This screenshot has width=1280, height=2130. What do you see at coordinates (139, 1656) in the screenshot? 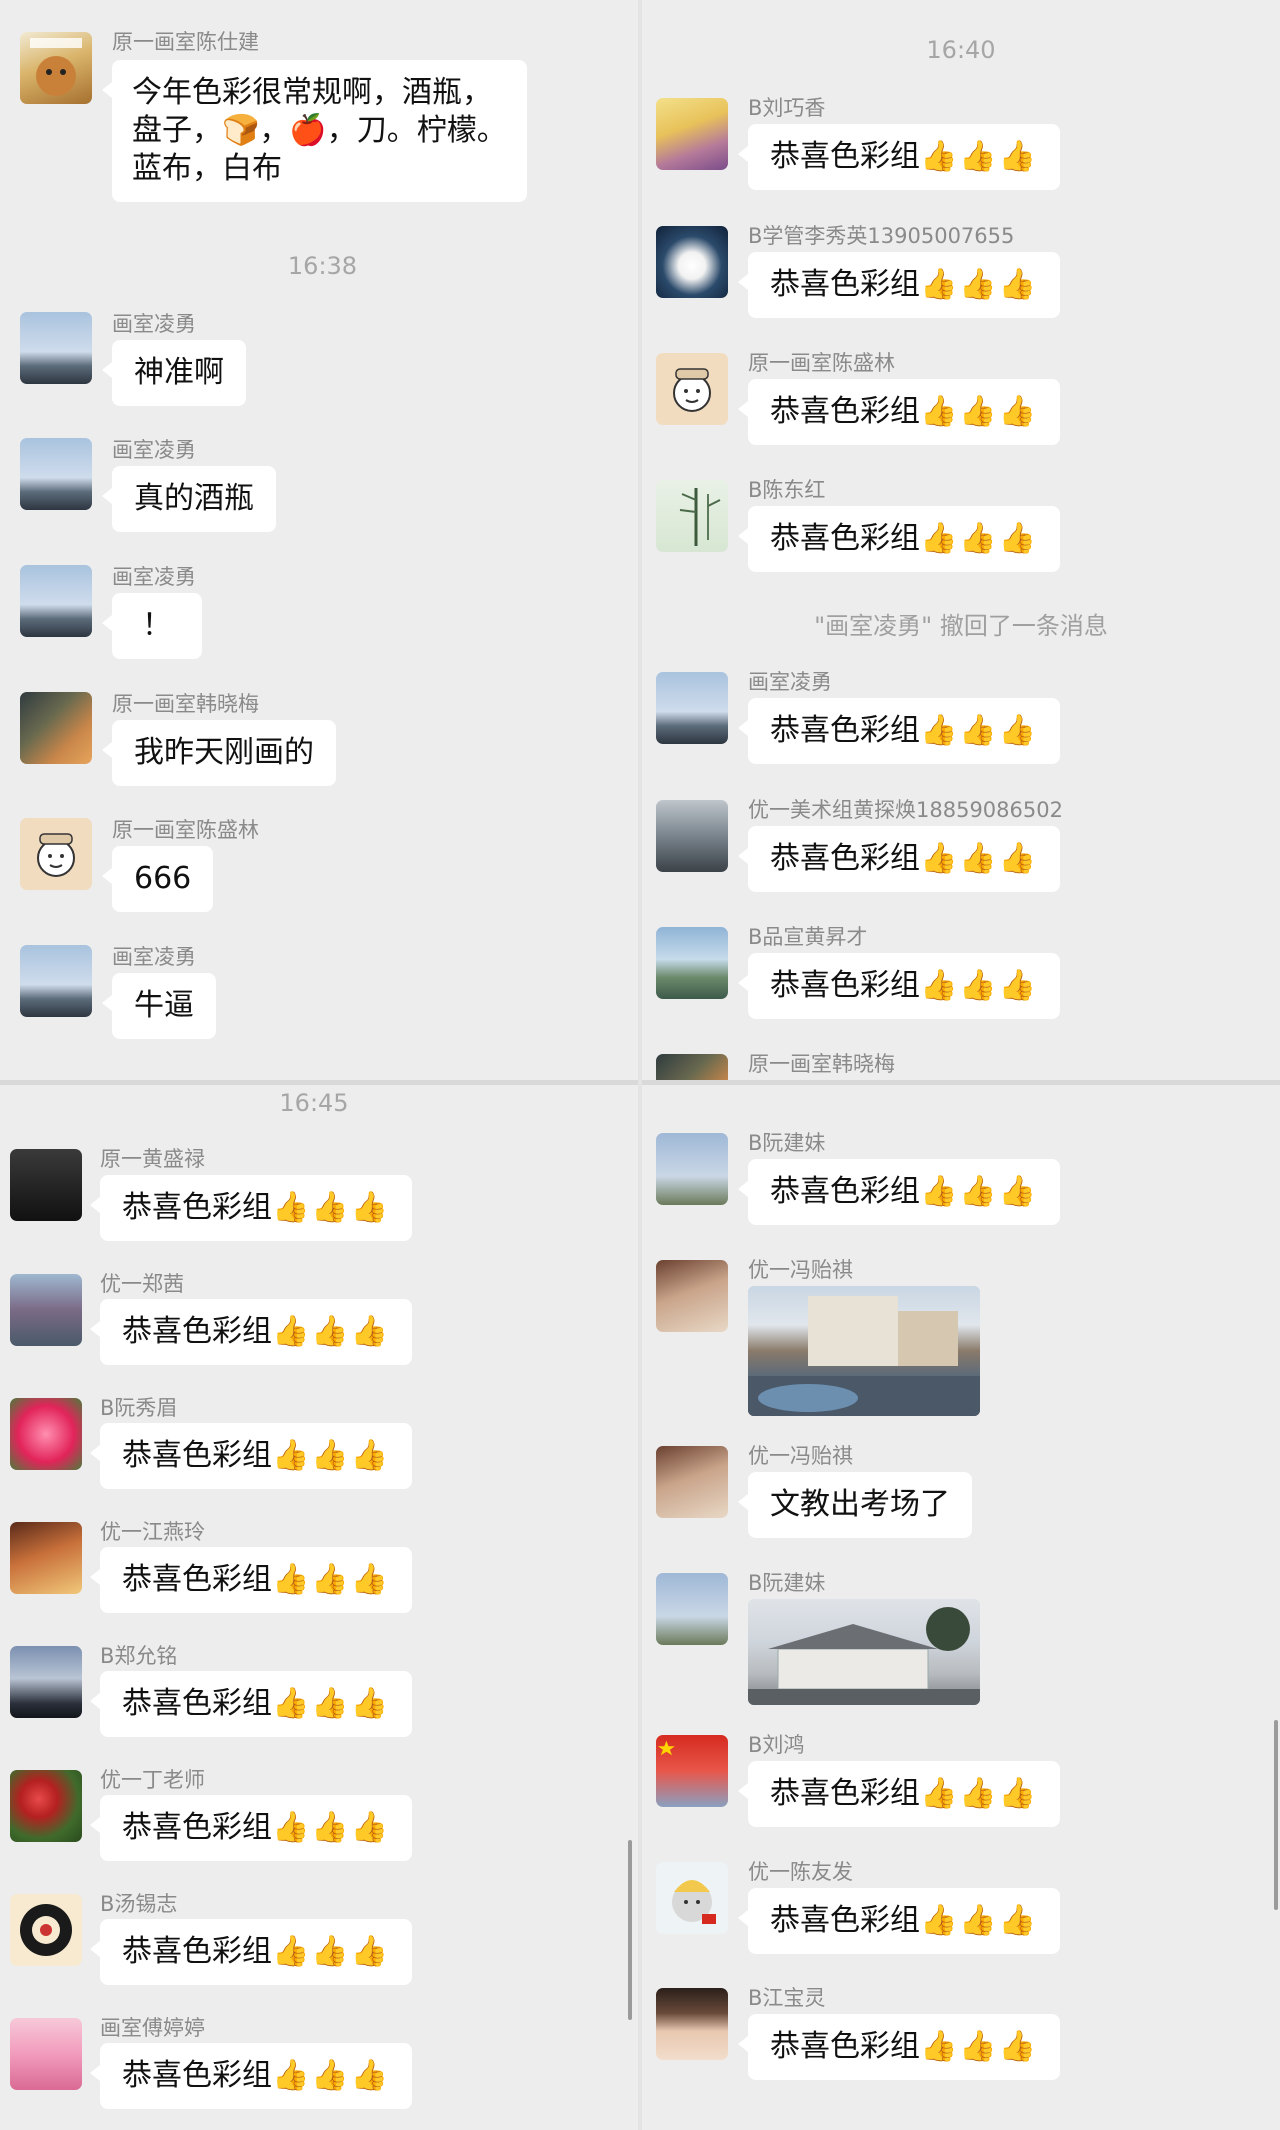
I see `sender-name: B郑允铭` at bounding box center [139, 1656].